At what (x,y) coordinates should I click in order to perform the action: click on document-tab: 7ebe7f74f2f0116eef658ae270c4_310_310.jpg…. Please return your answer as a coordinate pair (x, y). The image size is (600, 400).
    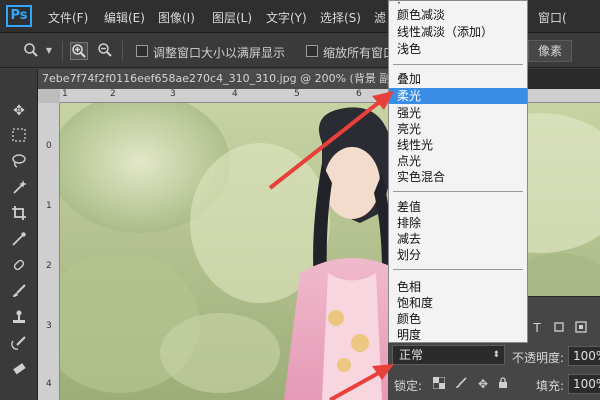
    Looking at the image, I should click on (213, 79).